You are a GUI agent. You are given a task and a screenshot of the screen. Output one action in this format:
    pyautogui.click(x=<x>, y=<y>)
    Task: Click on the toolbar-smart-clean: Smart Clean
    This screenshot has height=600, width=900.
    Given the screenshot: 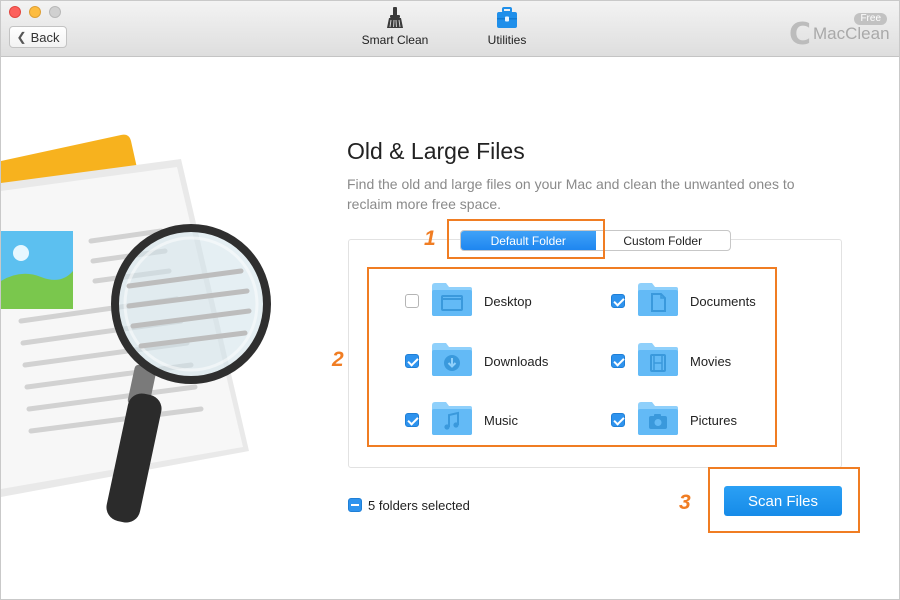 What is the action you would take?
    pyautogui.click(x=395, y=27)
    